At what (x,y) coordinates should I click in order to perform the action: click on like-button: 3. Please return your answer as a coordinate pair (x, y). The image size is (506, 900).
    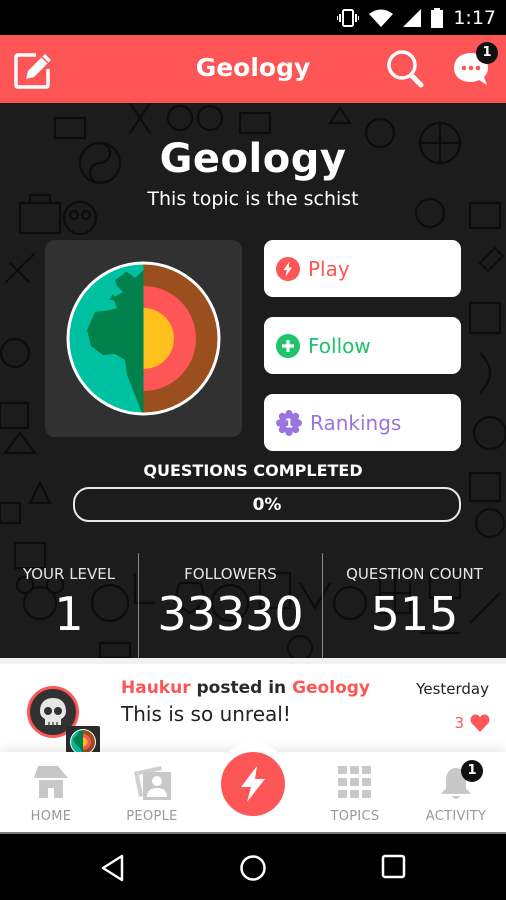
    Looking at the image, I should click on (472, 723).